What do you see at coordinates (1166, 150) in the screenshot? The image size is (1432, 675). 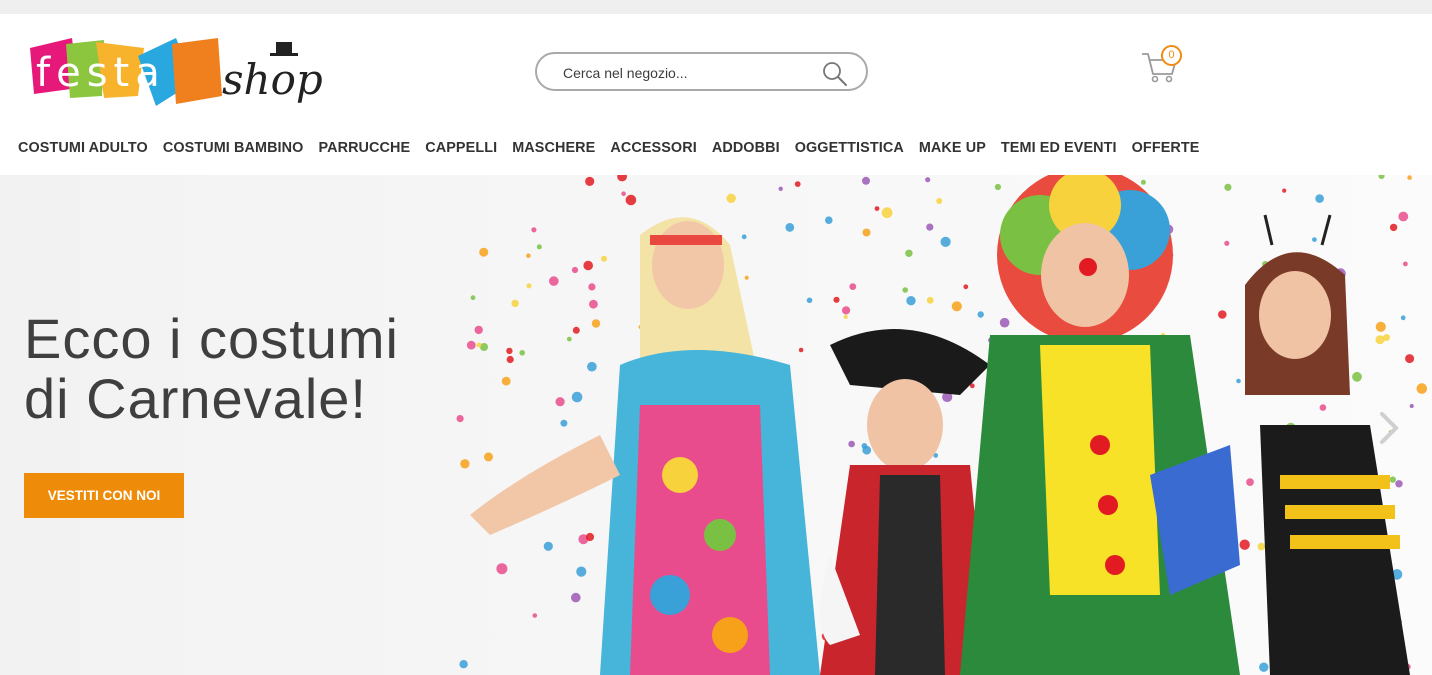 I see `nav-item-offerte: OFFERTE` at bounding box center [1166, 150].